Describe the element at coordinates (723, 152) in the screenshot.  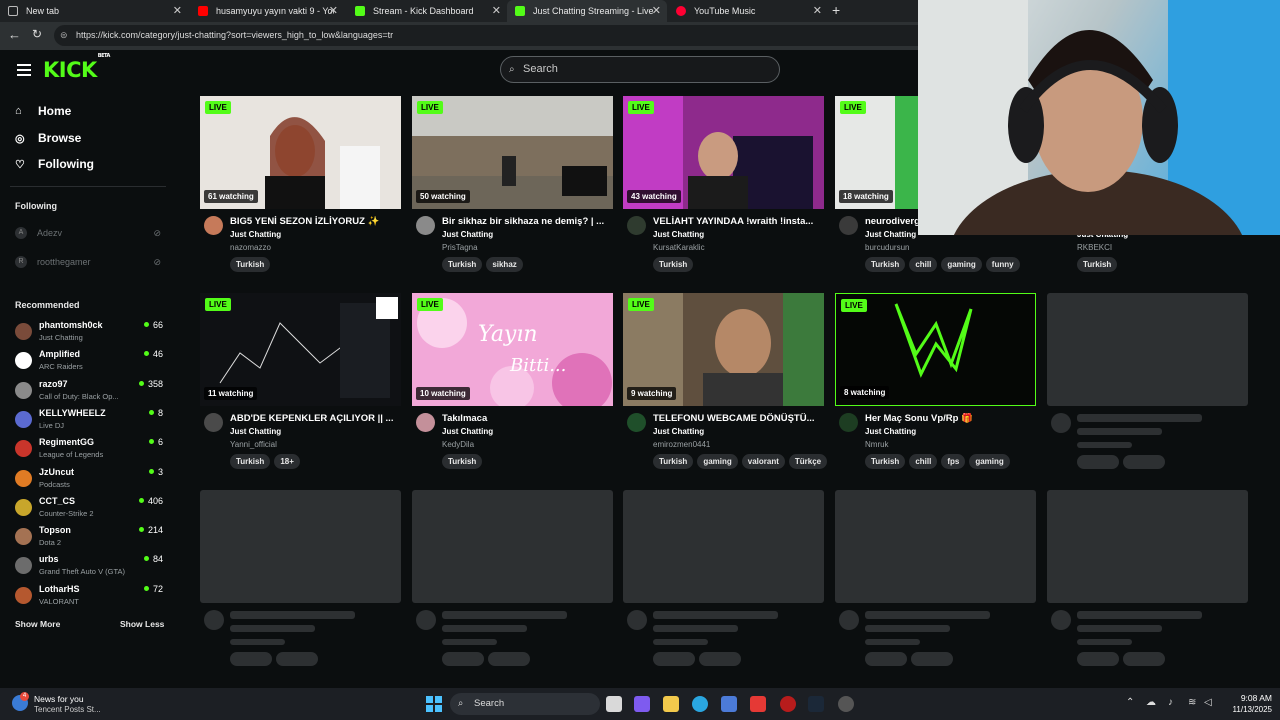
I see `stream-thumbnail: LIVE 43 watching` at that location.